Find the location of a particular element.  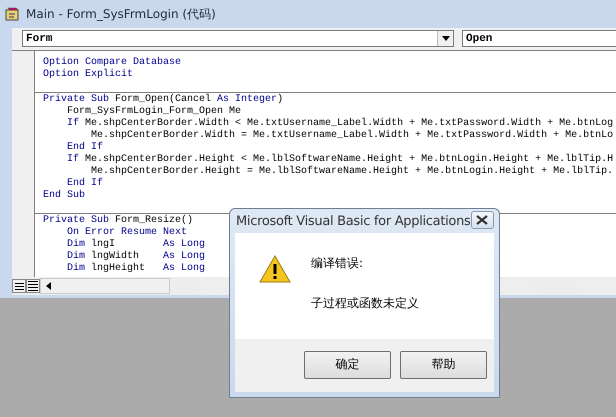

close-button is located at coordinates (482, 220).